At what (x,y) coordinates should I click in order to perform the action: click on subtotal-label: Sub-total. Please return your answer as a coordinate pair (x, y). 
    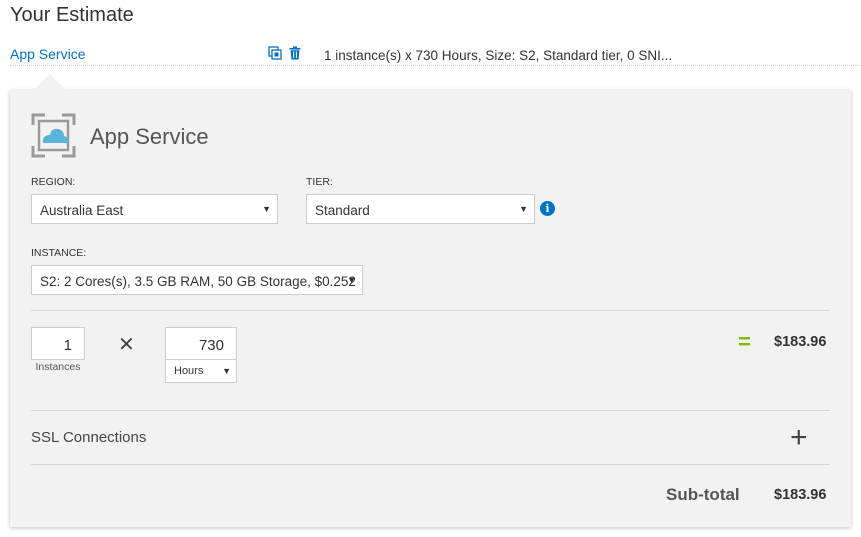
    Looking at the image, I should click on (703, 494).